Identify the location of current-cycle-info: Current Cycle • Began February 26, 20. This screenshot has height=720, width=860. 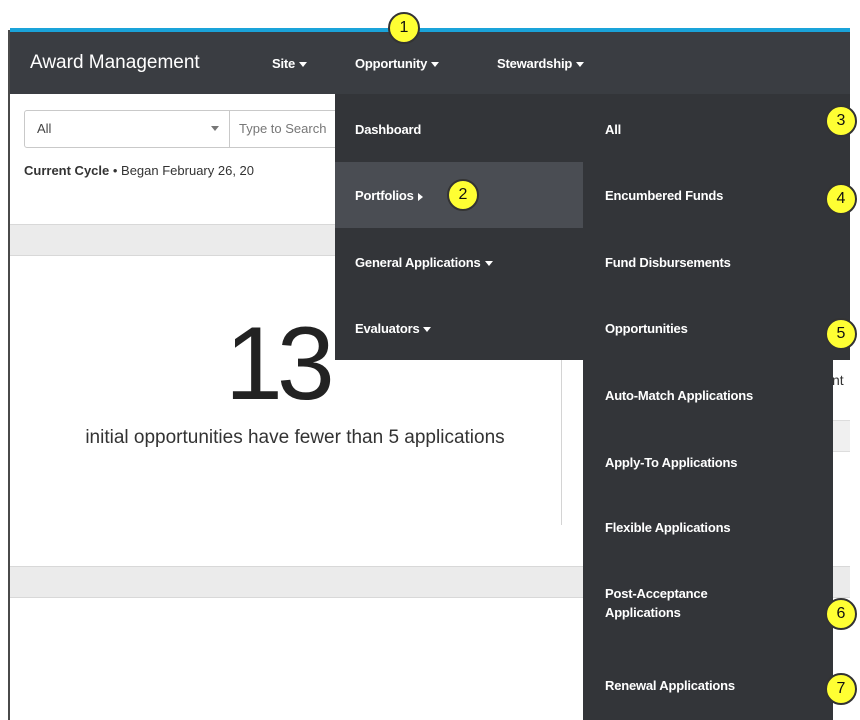
(139, 170).